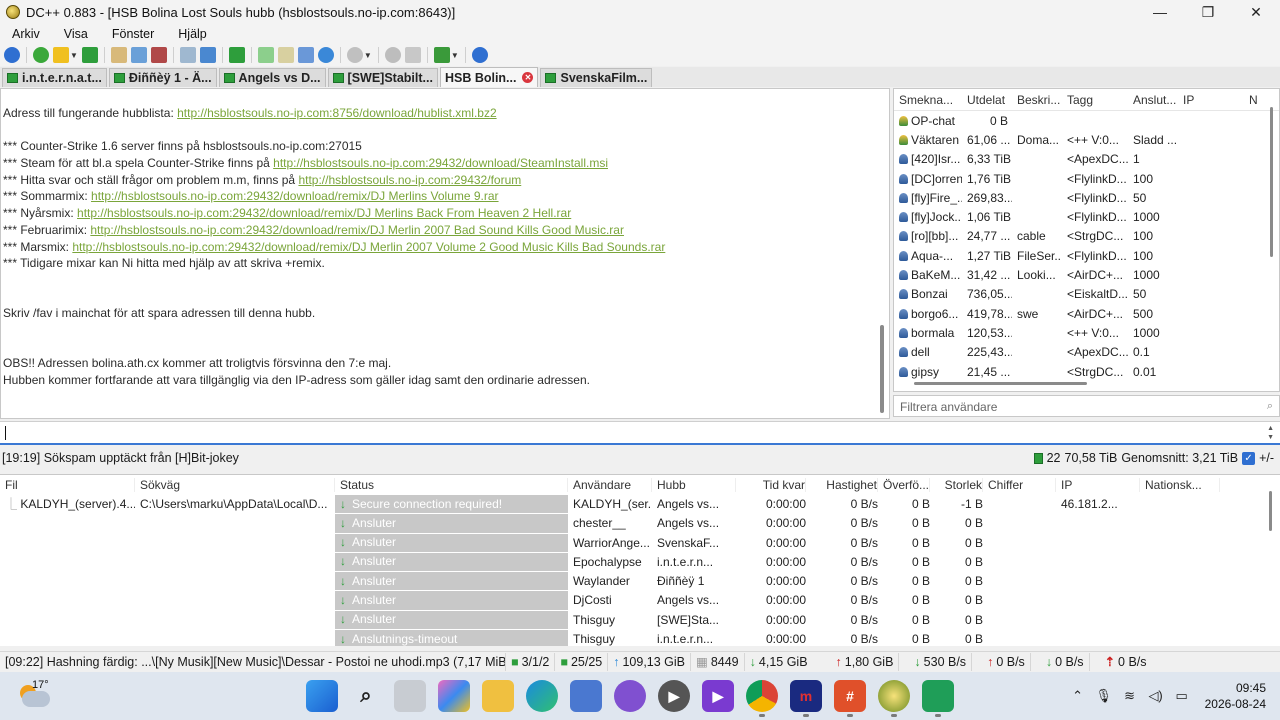 The height and width of the screenshot is (720, 1280). What do you see at coordinates (158, 55) in the screenshot?
I see `upload-icon` at bounding box center [158, 55].